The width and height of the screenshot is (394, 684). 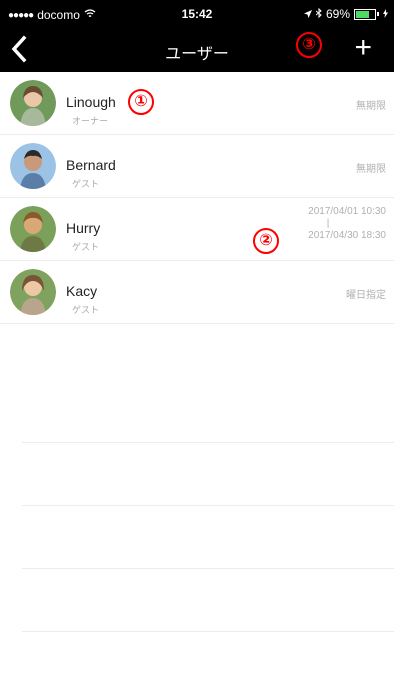 I want to click on user-name: Linough, so click(x=91, y=102).